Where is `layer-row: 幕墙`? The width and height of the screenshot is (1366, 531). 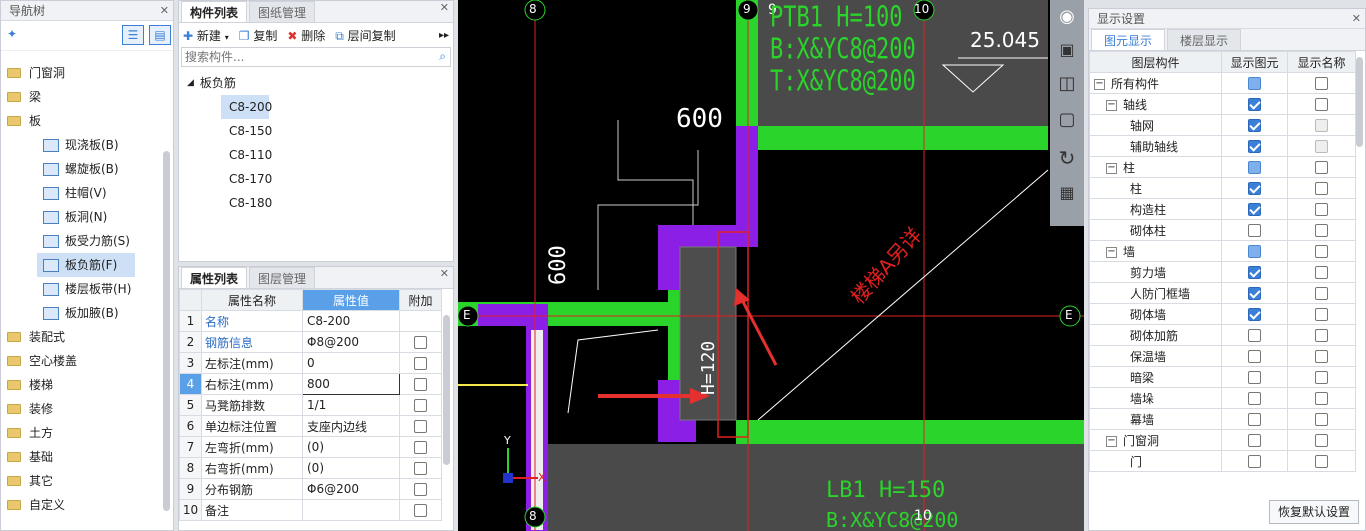 layer-row: 幕墙 is located at coordinates (1222, 419).